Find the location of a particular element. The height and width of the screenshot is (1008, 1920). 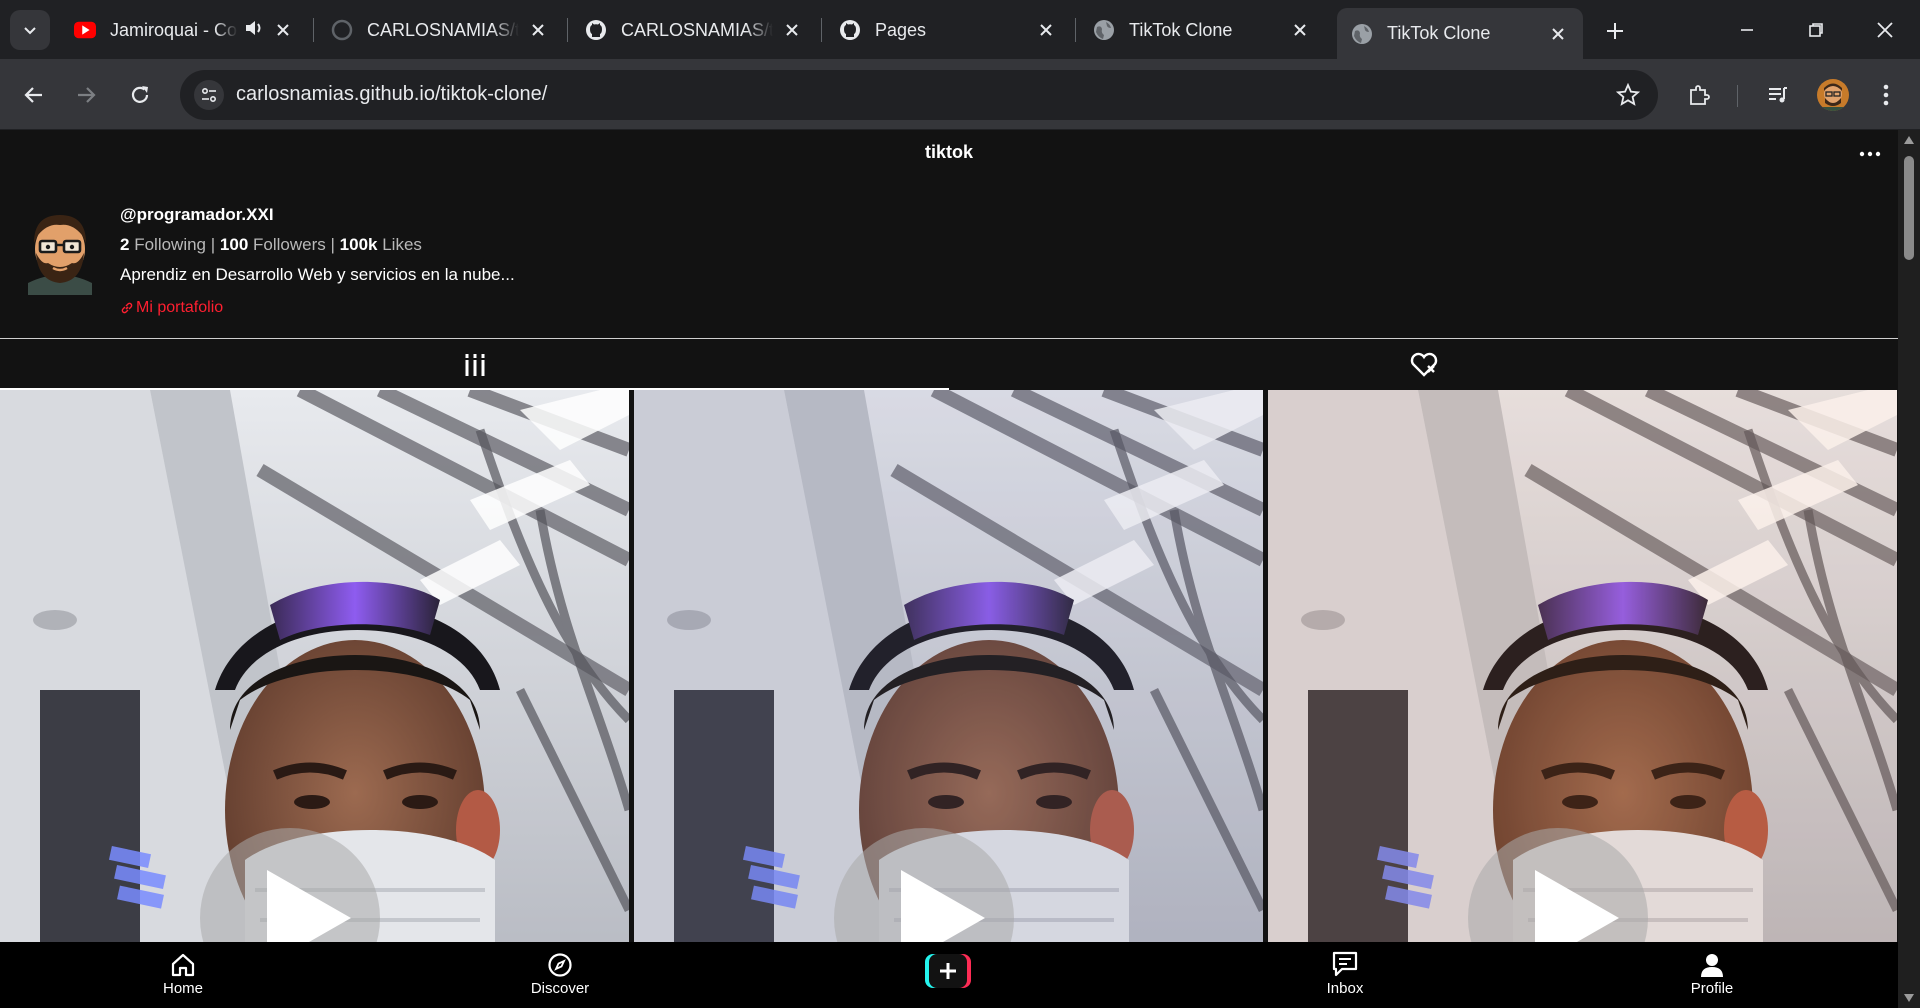

scroll-down-arrow-icon is located at coordinates (1909, 998).